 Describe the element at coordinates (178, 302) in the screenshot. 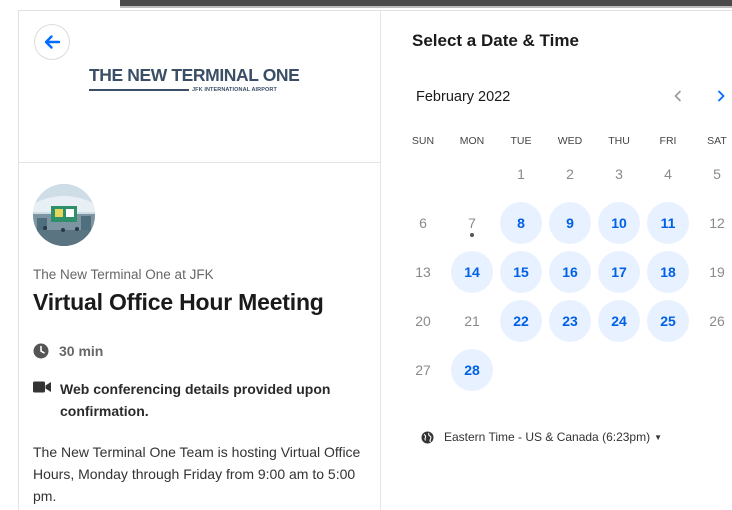

I see `event-title: Virtual Office Hour Meeting` at that location.